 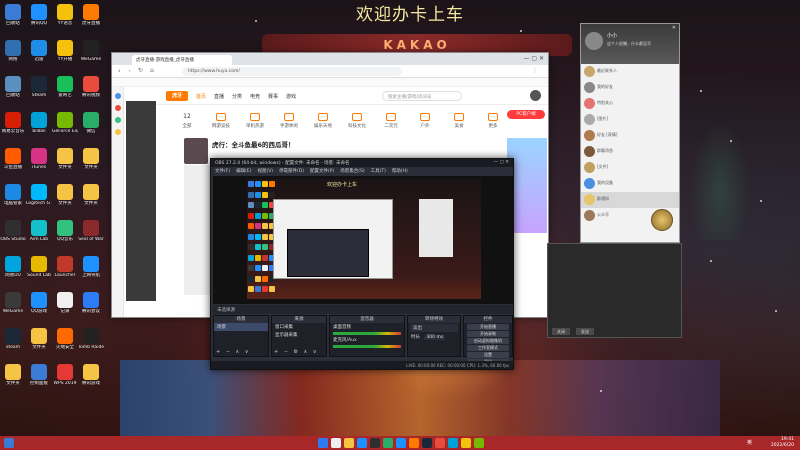 I want to click on obs-menu-item: 工具(T), so click(x=378, y=171).